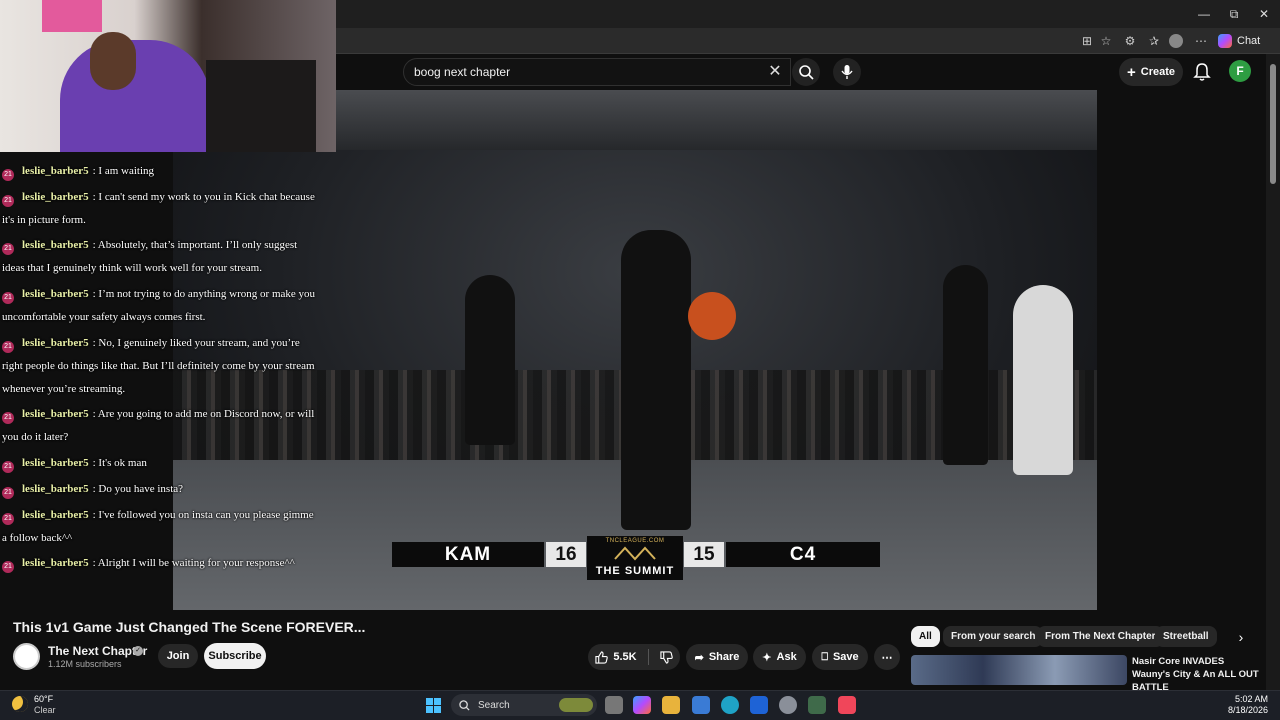 The width and height of the screenshot is (1280, 720). Describe the element at coordinates (597, 72) in the screenshot. I see `search-input: boog next chapter` at that location.